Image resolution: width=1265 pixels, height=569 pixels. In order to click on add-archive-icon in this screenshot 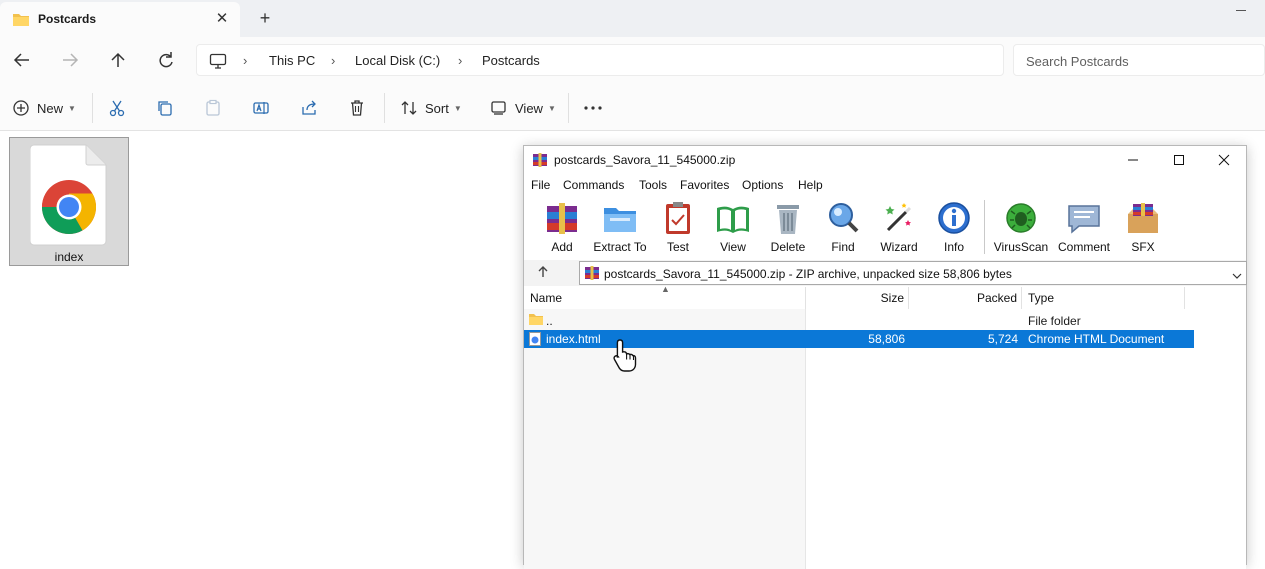, I will do `click(562, 218)`.